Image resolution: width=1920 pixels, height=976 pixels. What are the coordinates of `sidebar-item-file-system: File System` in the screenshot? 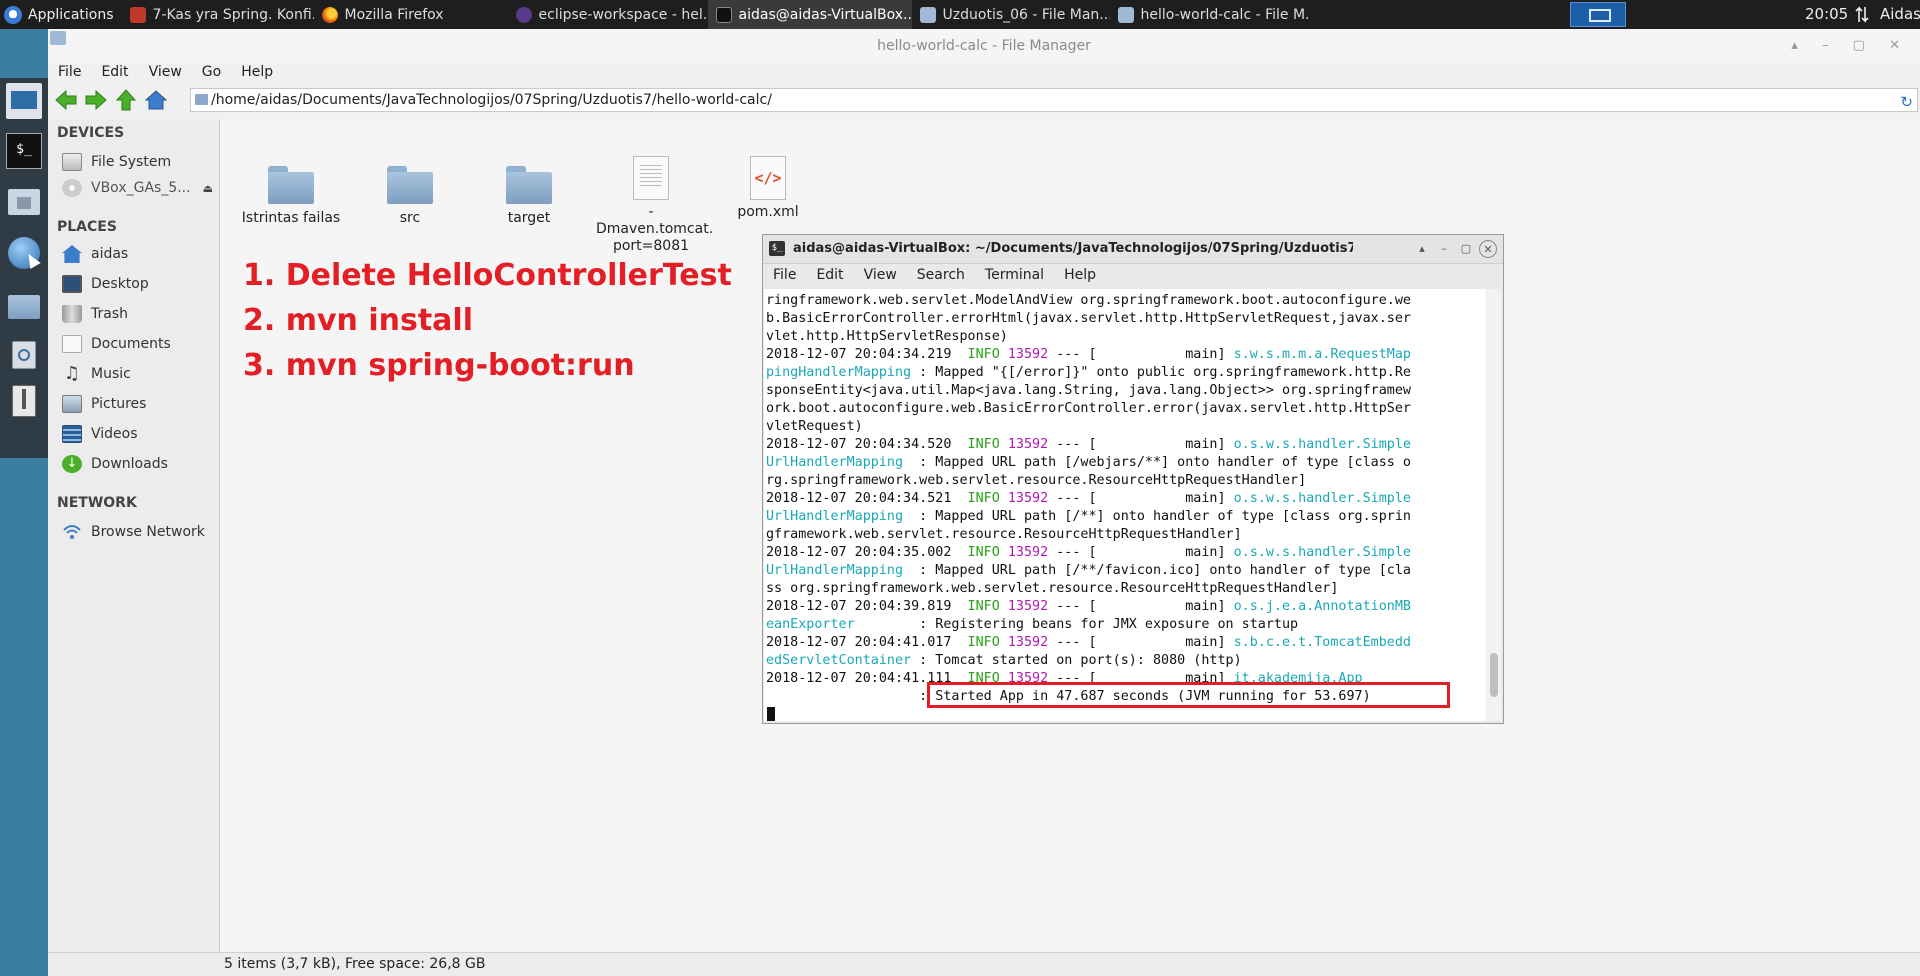 It's located at (139, 162).